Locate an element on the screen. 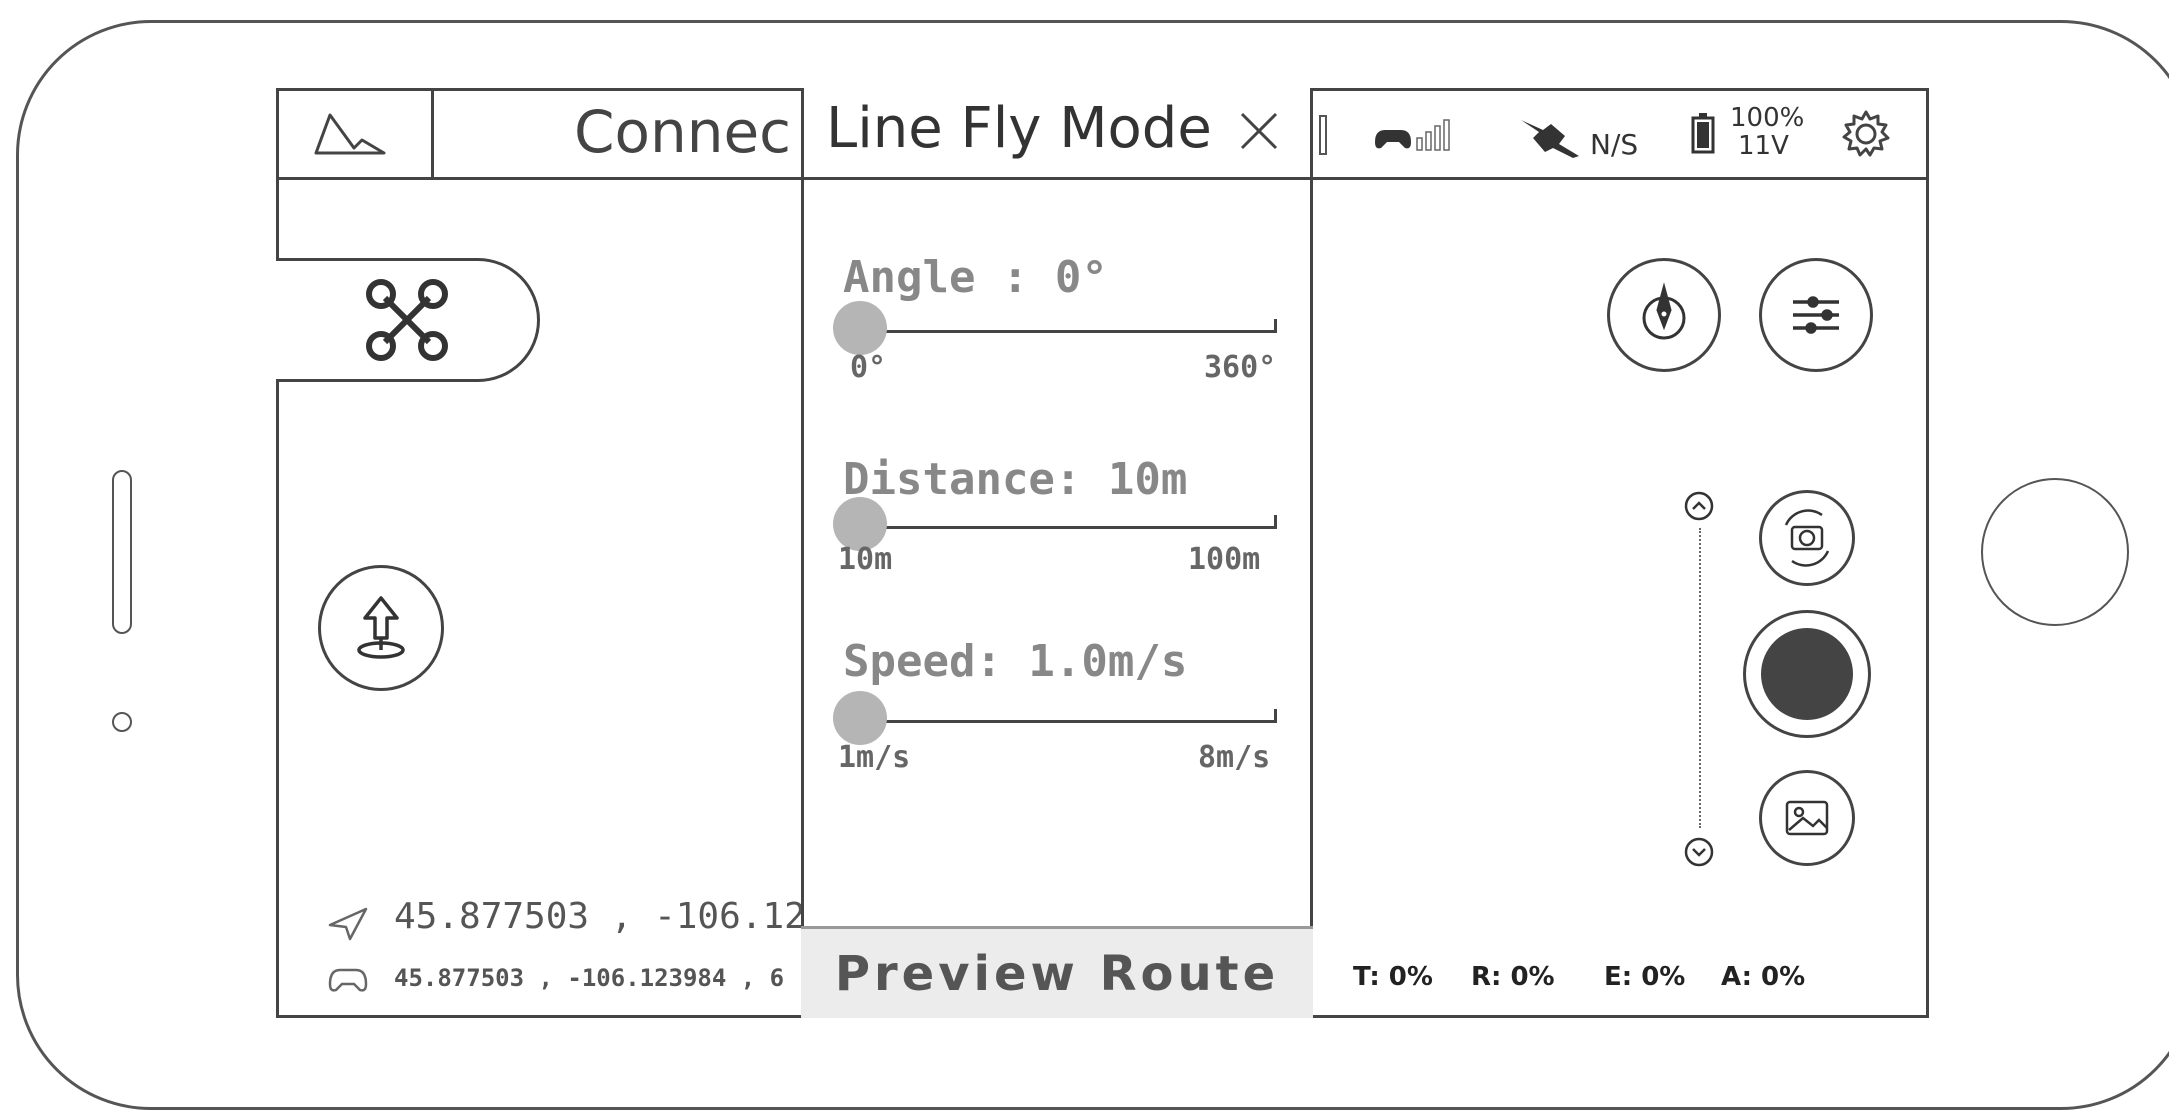 This screenshot has width=2169, height=1110. zoom-out-icon is located at coordinates (1699, 852).